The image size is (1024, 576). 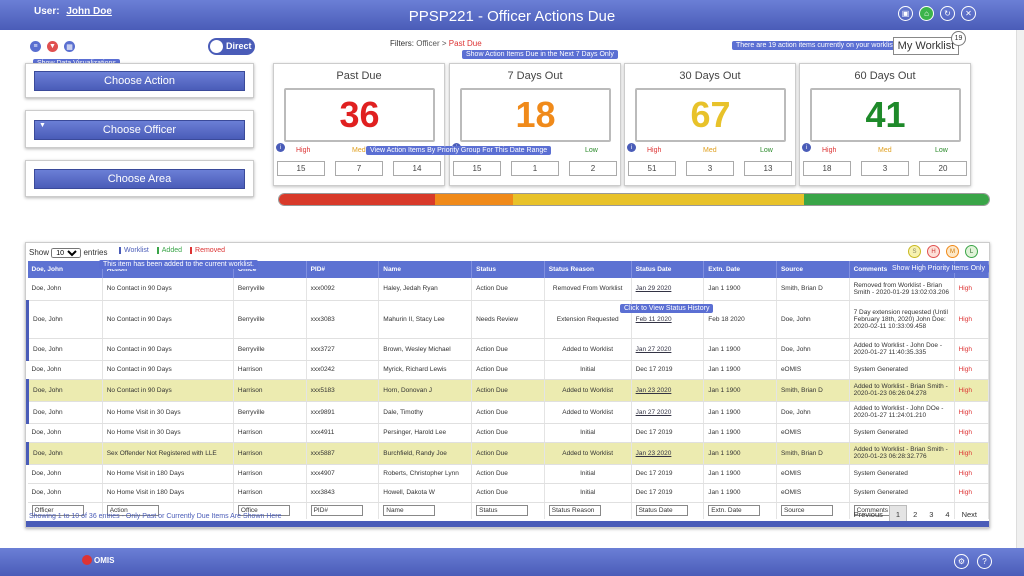 What do you see at coordinates (535, 168) in the screenshot?
I see `med-count: 1` at bounding box center [535, 168].